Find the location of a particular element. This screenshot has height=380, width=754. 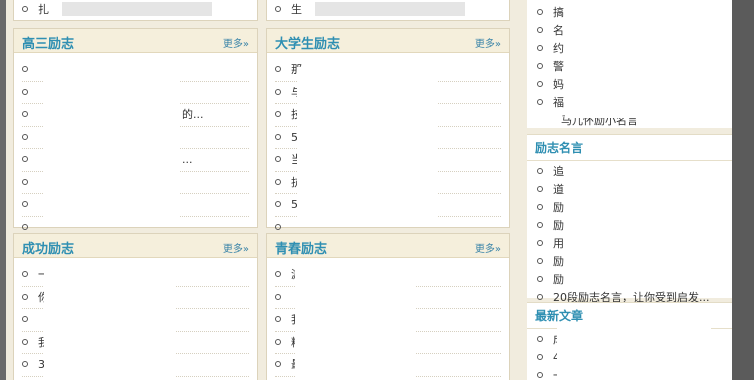

panel-header: 青春励志 更多» is located at coordinates (388, 246).